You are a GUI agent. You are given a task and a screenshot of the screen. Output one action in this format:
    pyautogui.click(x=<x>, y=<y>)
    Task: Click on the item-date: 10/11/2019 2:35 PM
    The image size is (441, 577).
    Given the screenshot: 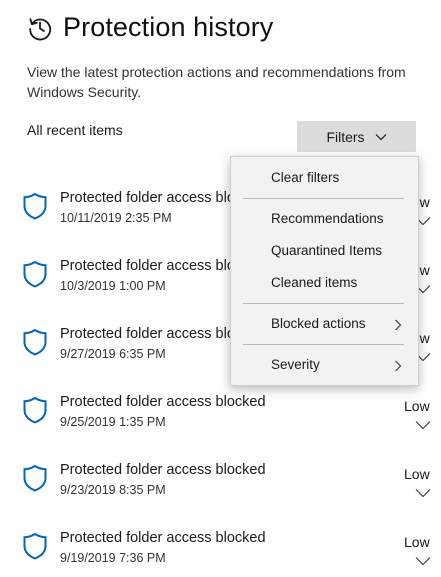 What is the action you would take?
    pyautogui.click(x=116, y=218)
    